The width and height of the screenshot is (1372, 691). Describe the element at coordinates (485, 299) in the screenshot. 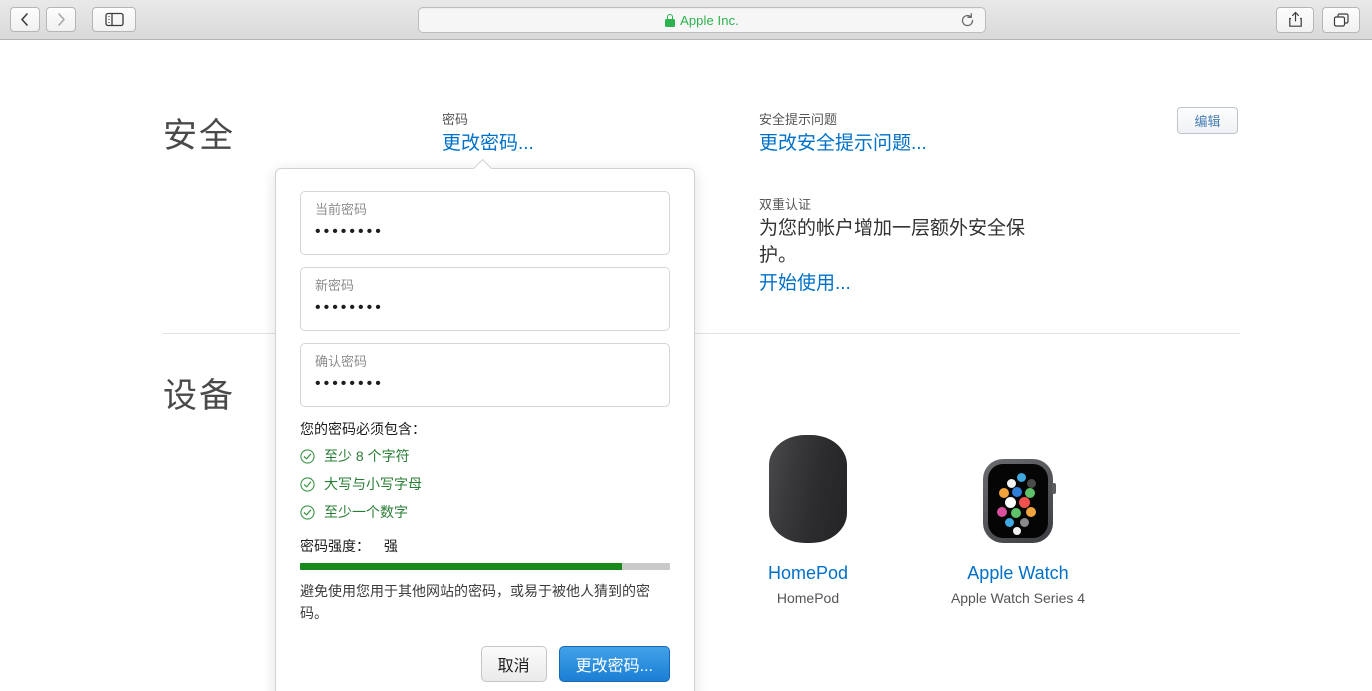

I see `new-password-field: 新密码 ••••••••` at that location.